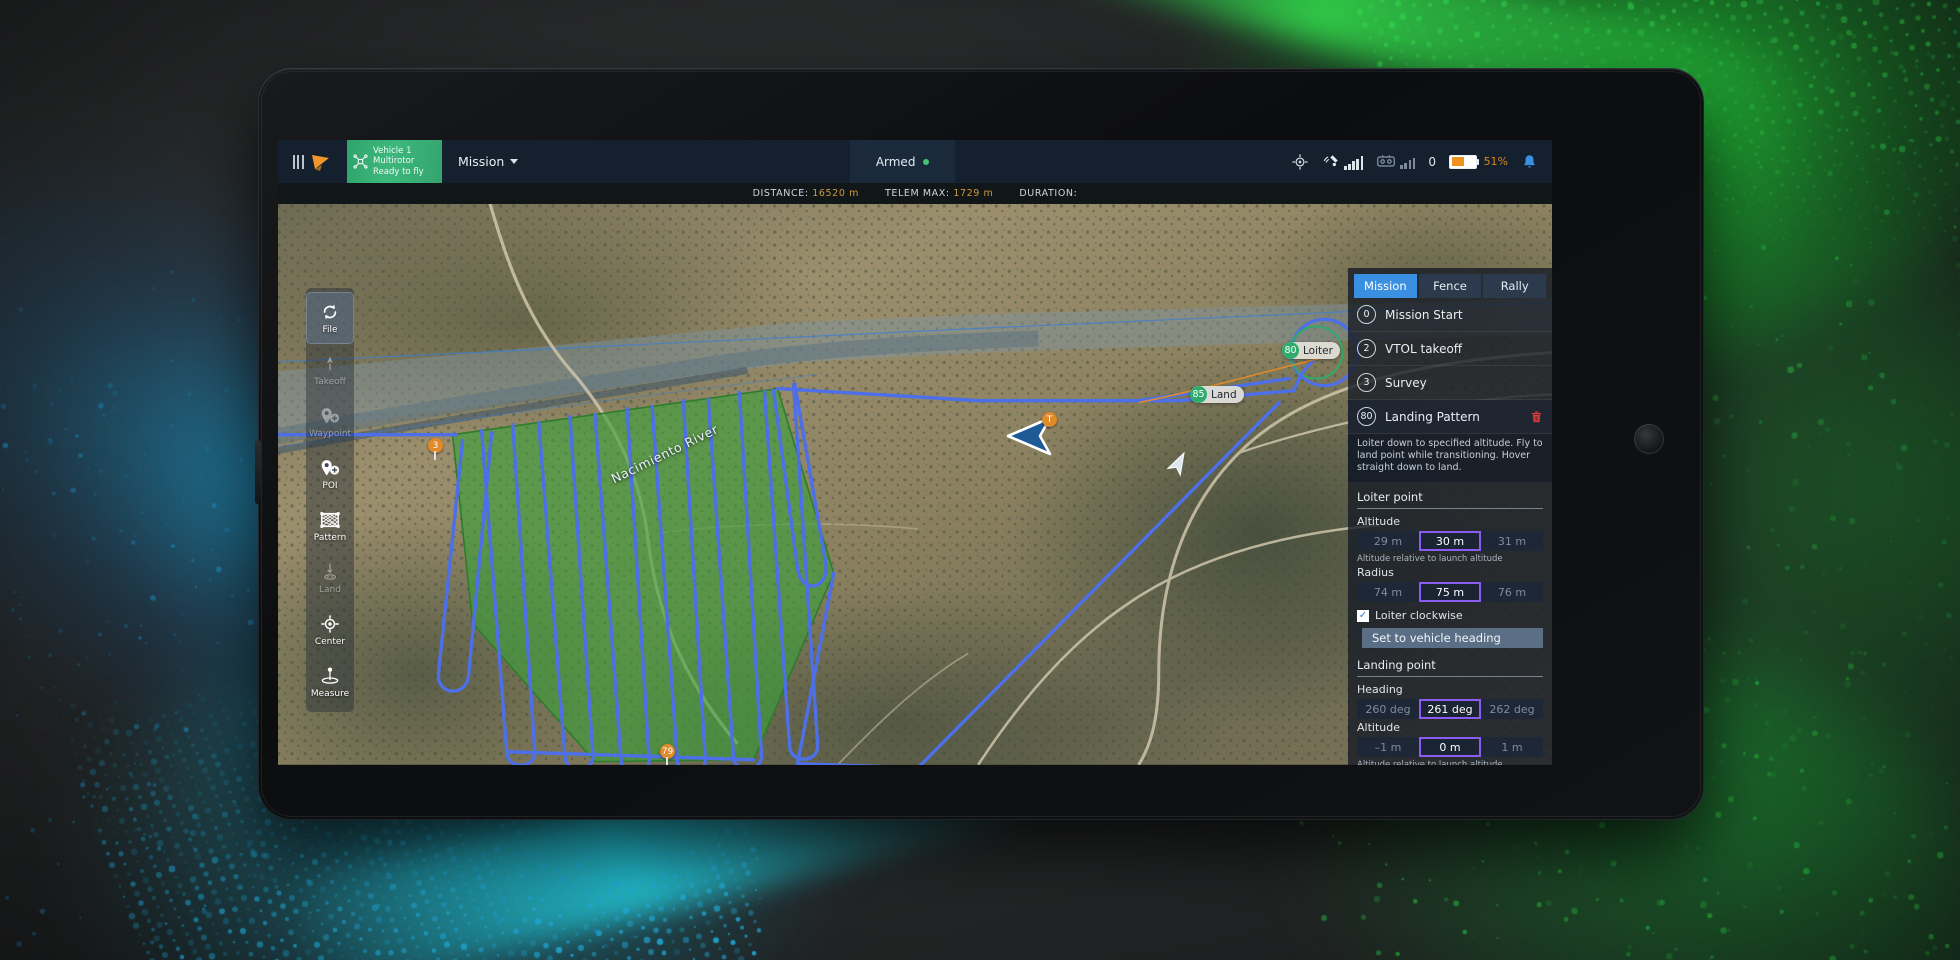 Image resolution: width=1960 pixels, height=960 pixels. What do you see at coordinates (514, 161) in the screenshot?
I see `chevron-down-icon` at bounding box center [514, 161].